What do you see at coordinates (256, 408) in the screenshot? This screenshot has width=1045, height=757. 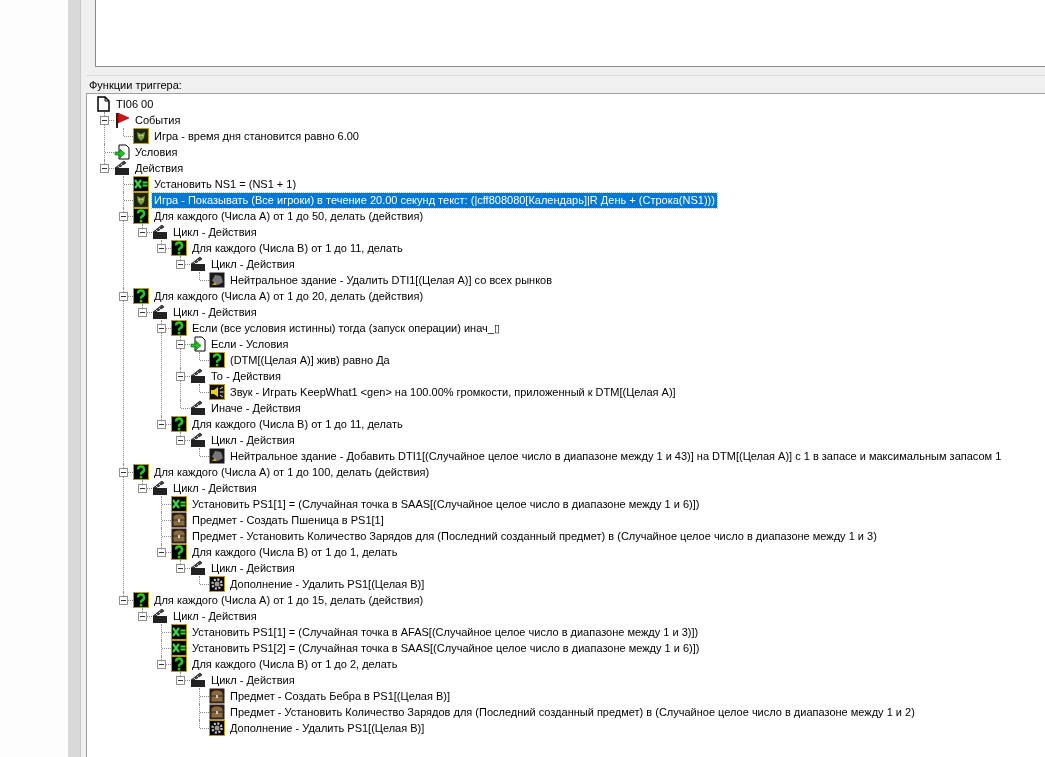 I see `tree-item: Иначе - Действия` at bounding box center [256, 408].